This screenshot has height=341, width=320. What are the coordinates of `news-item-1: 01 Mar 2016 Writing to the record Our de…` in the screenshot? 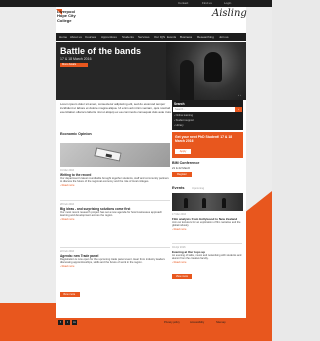 It's located at (115, 178).